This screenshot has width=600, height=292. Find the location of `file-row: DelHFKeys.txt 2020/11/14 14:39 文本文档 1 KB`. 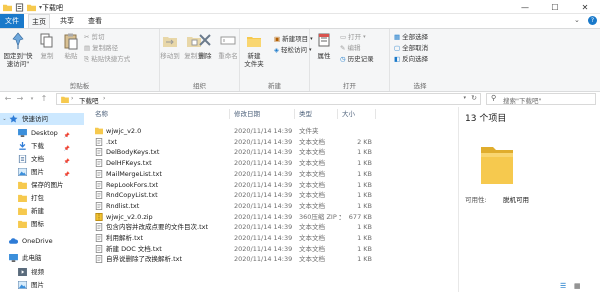

file-row: DelHFKeys.txt 2020/11/14 14:39 文本文档 1 KB is located at coordinates (271, 163).